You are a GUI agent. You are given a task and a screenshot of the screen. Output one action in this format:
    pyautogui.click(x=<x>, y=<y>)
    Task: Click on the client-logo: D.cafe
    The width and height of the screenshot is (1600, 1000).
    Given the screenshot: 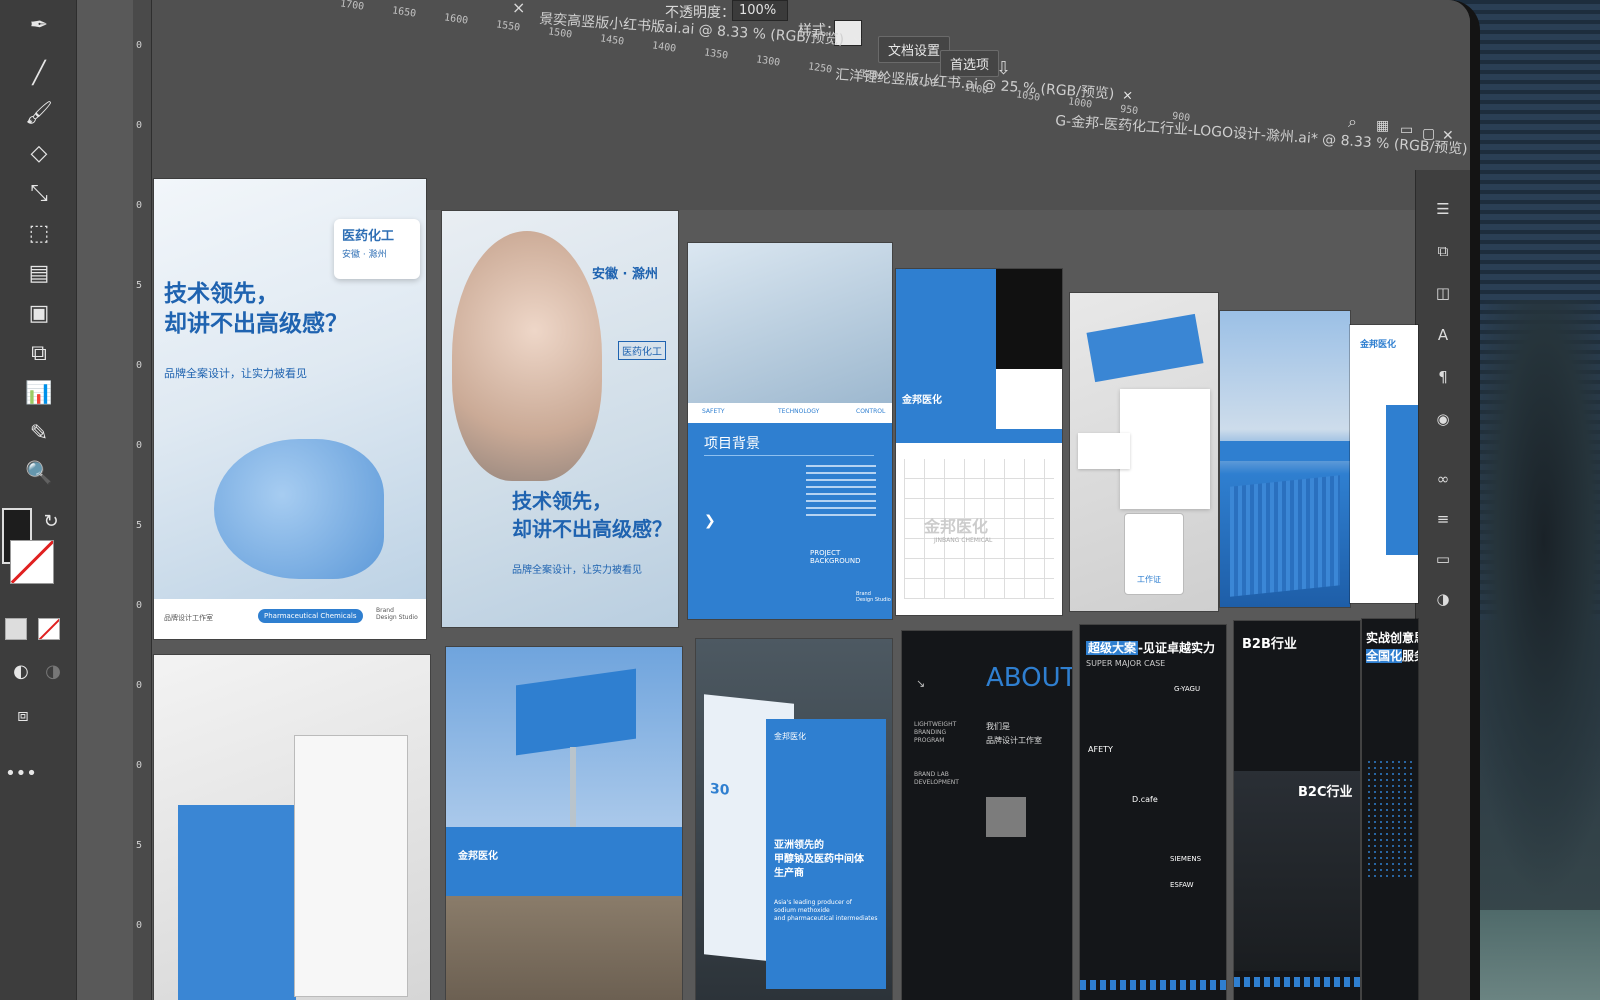 What is the action you would take?
    pyautogui.click(x=1145, y=799)
    